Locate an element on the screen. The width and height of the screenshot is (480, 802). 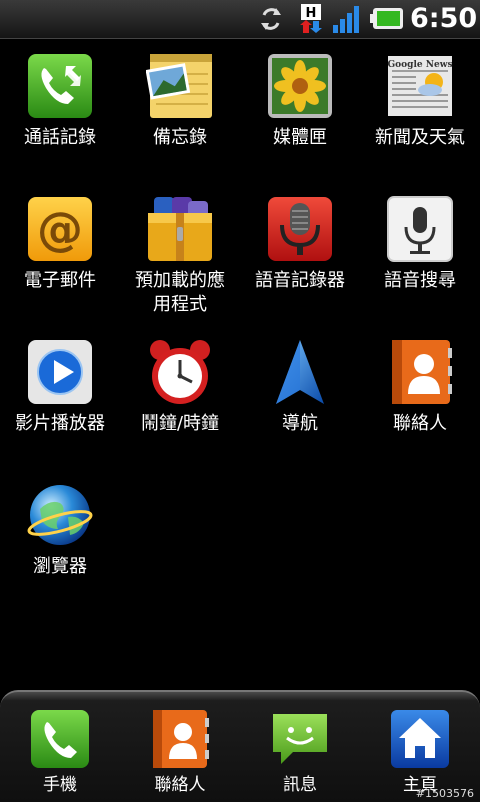
clock-time: 6:50 is located at coordinates (444, 18).